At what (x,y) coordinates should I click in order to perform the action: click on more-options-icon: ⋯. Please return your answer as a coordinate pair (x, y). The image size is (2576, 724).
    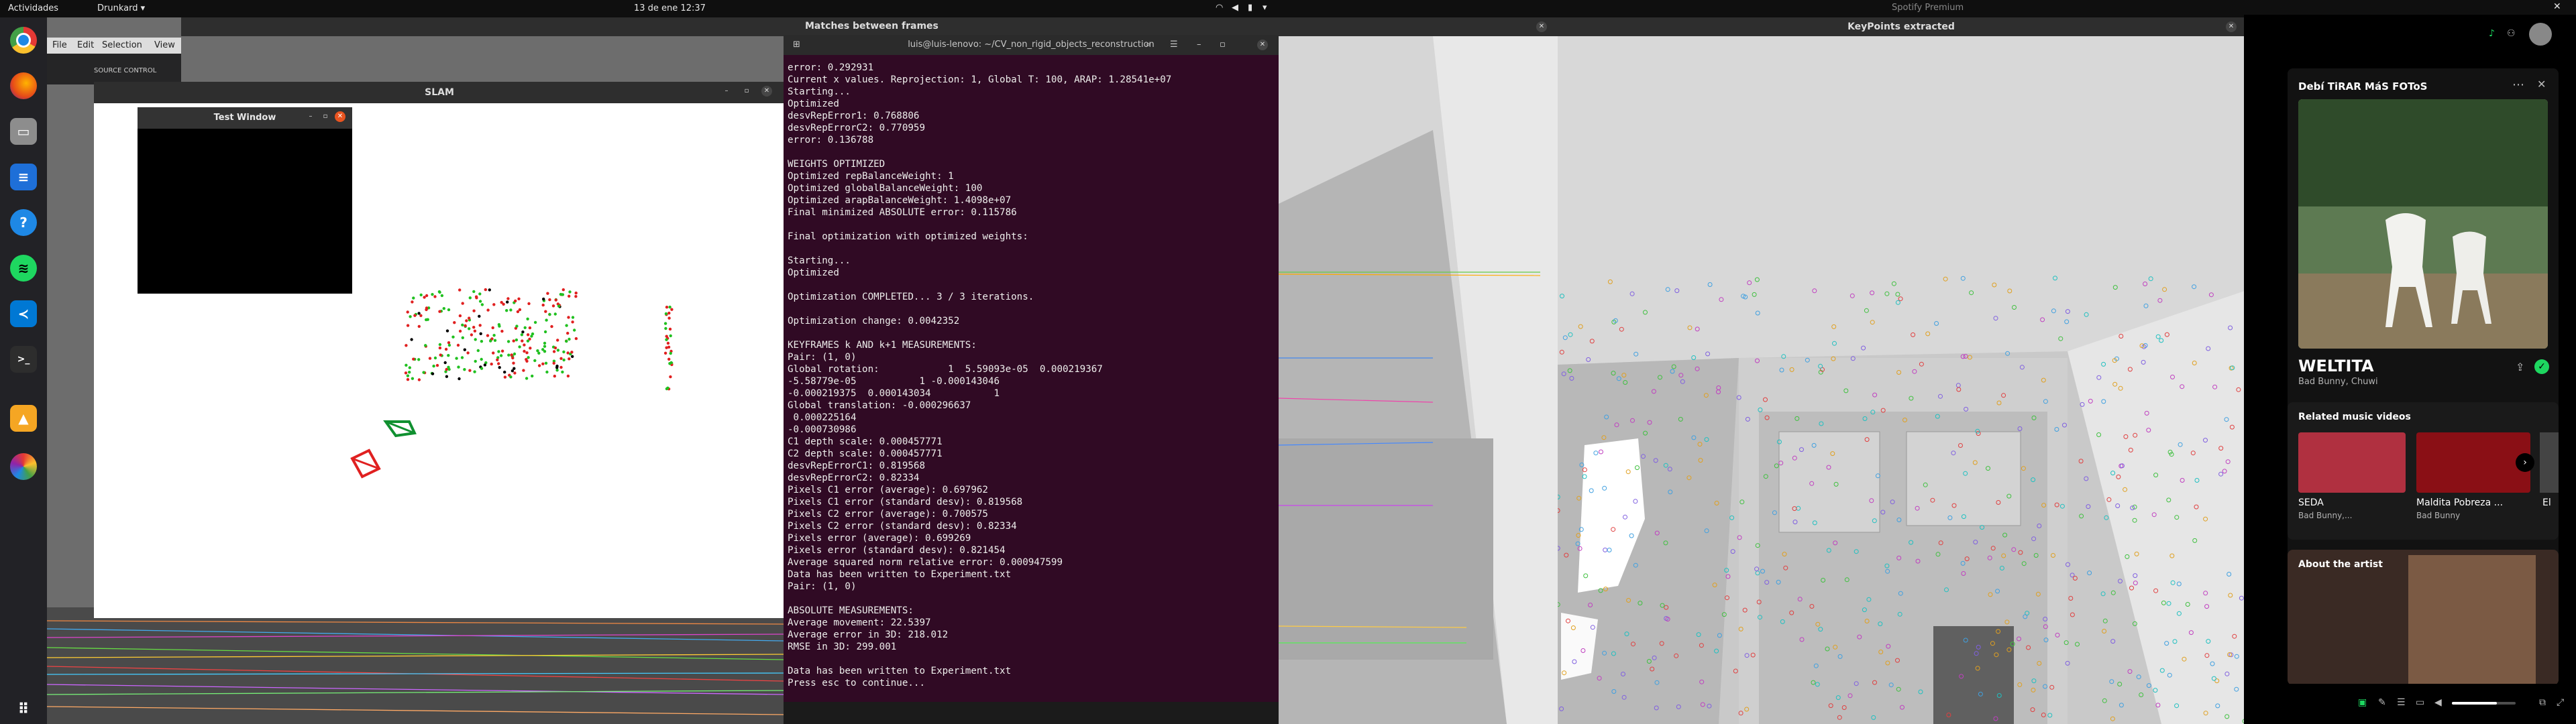
    Looking at the image, I should click on (2518, 85).